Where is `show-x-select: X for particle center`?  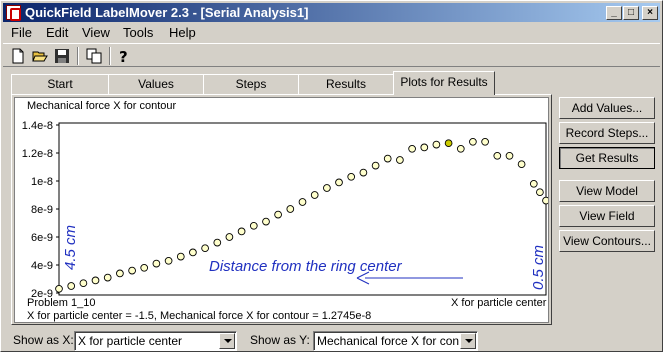 show-x-select: X for particle center is located at coordinates (155, 341).